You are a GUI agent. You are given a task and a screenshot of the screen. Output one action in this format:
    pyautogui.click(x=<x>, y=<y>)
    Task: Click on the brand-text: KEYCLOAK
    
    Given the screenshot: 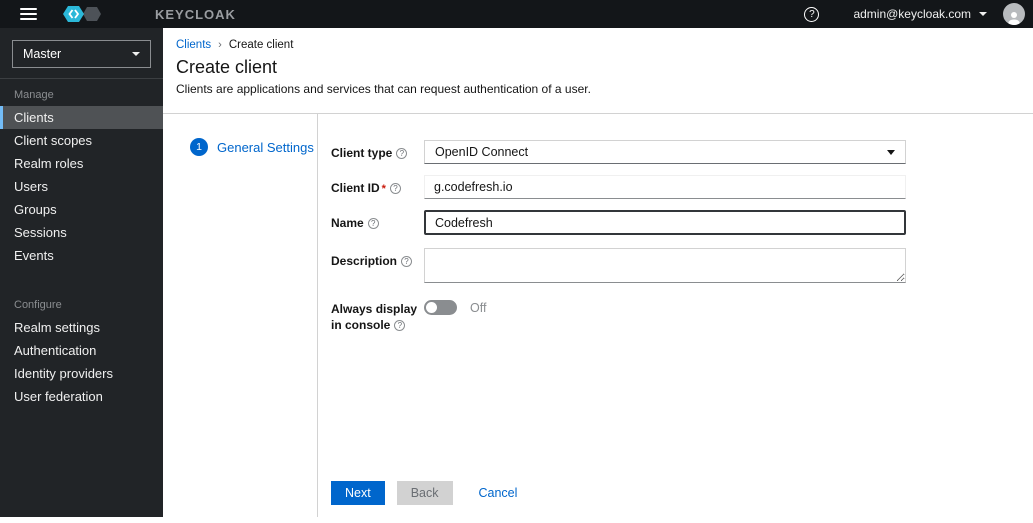 What is the action you would take?
    pyautogui.click(x=195, y=14)
    